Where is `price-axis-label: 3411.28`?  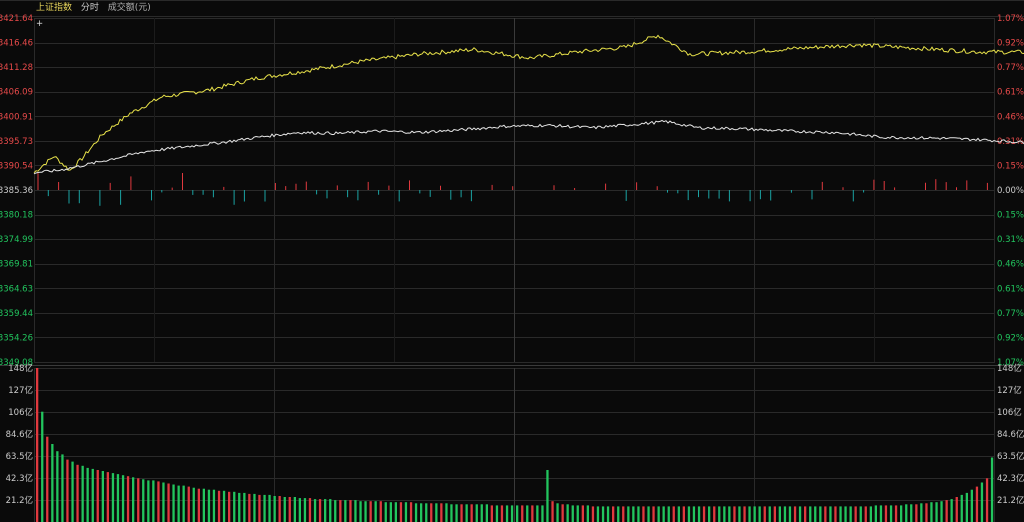
price-axis-label: 3411.28 is located at coordinates (16, 68).